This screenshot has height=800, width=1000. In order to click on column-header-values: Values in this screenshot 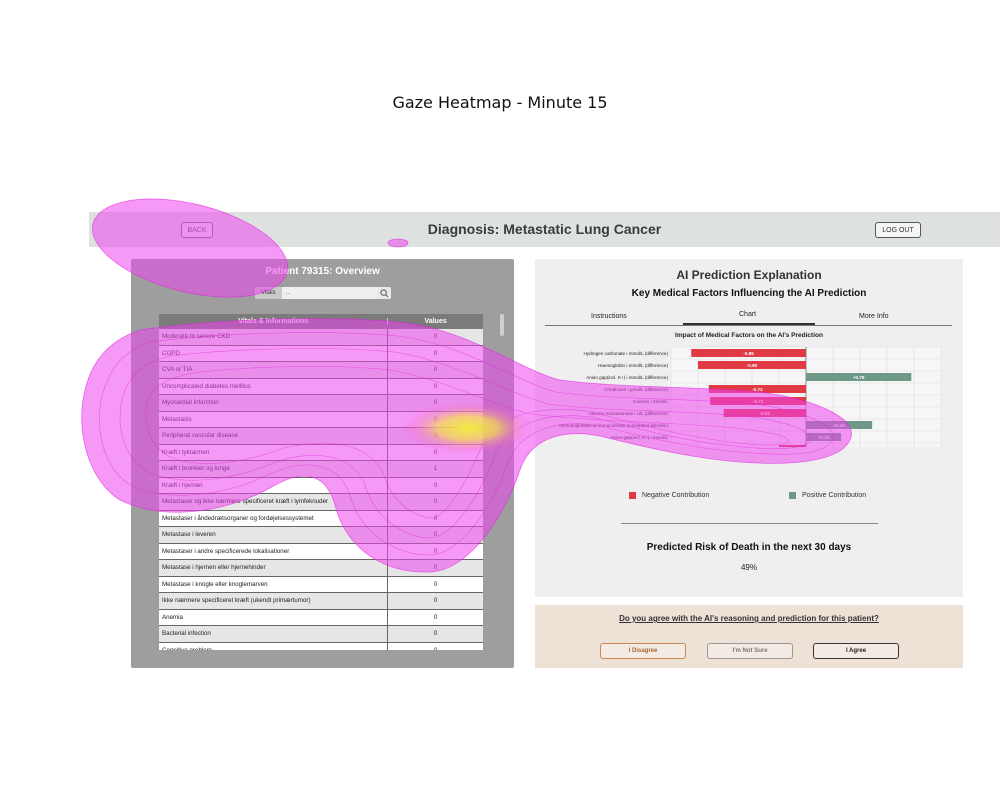, I will do `click(435, 321)`.